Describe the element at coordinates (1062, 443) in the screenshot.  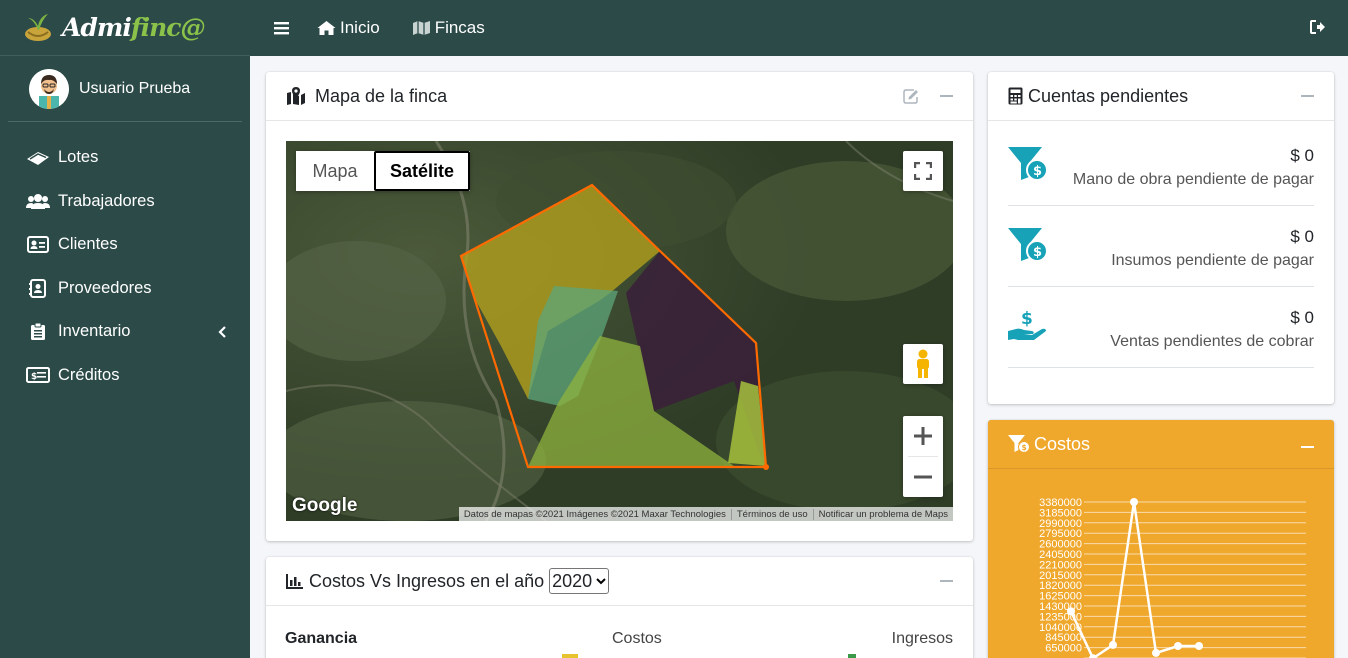
I see `card-title: Costos` at that location.